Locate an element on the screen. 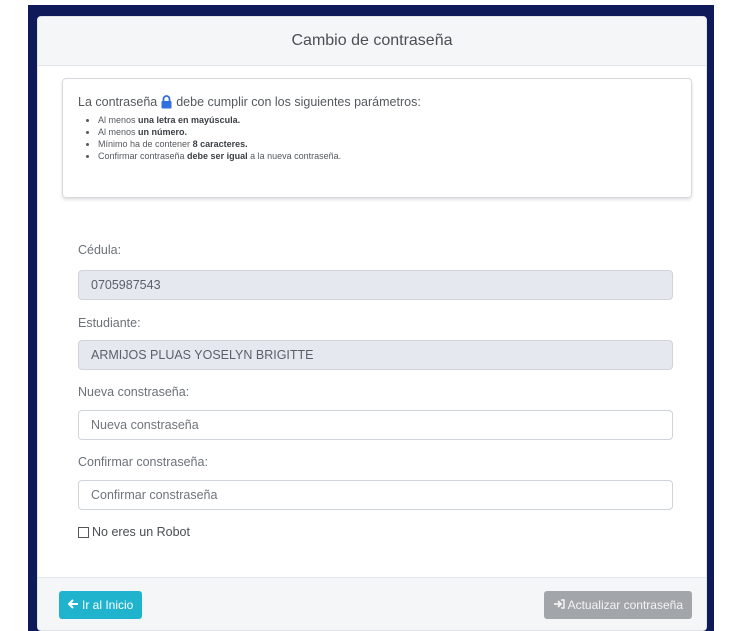  confirm-password-input is located at coordinates (375, 495).